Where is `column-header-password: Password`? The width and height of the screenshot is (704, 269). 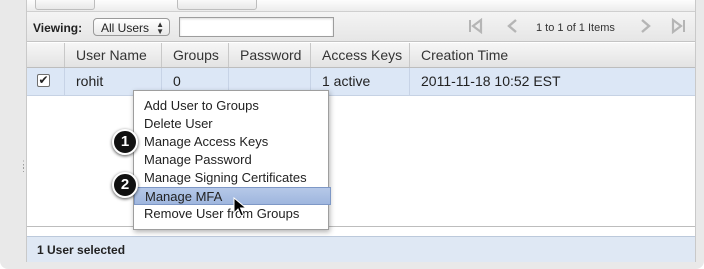 column-header-password: Password is located at coordinates (270, 55).